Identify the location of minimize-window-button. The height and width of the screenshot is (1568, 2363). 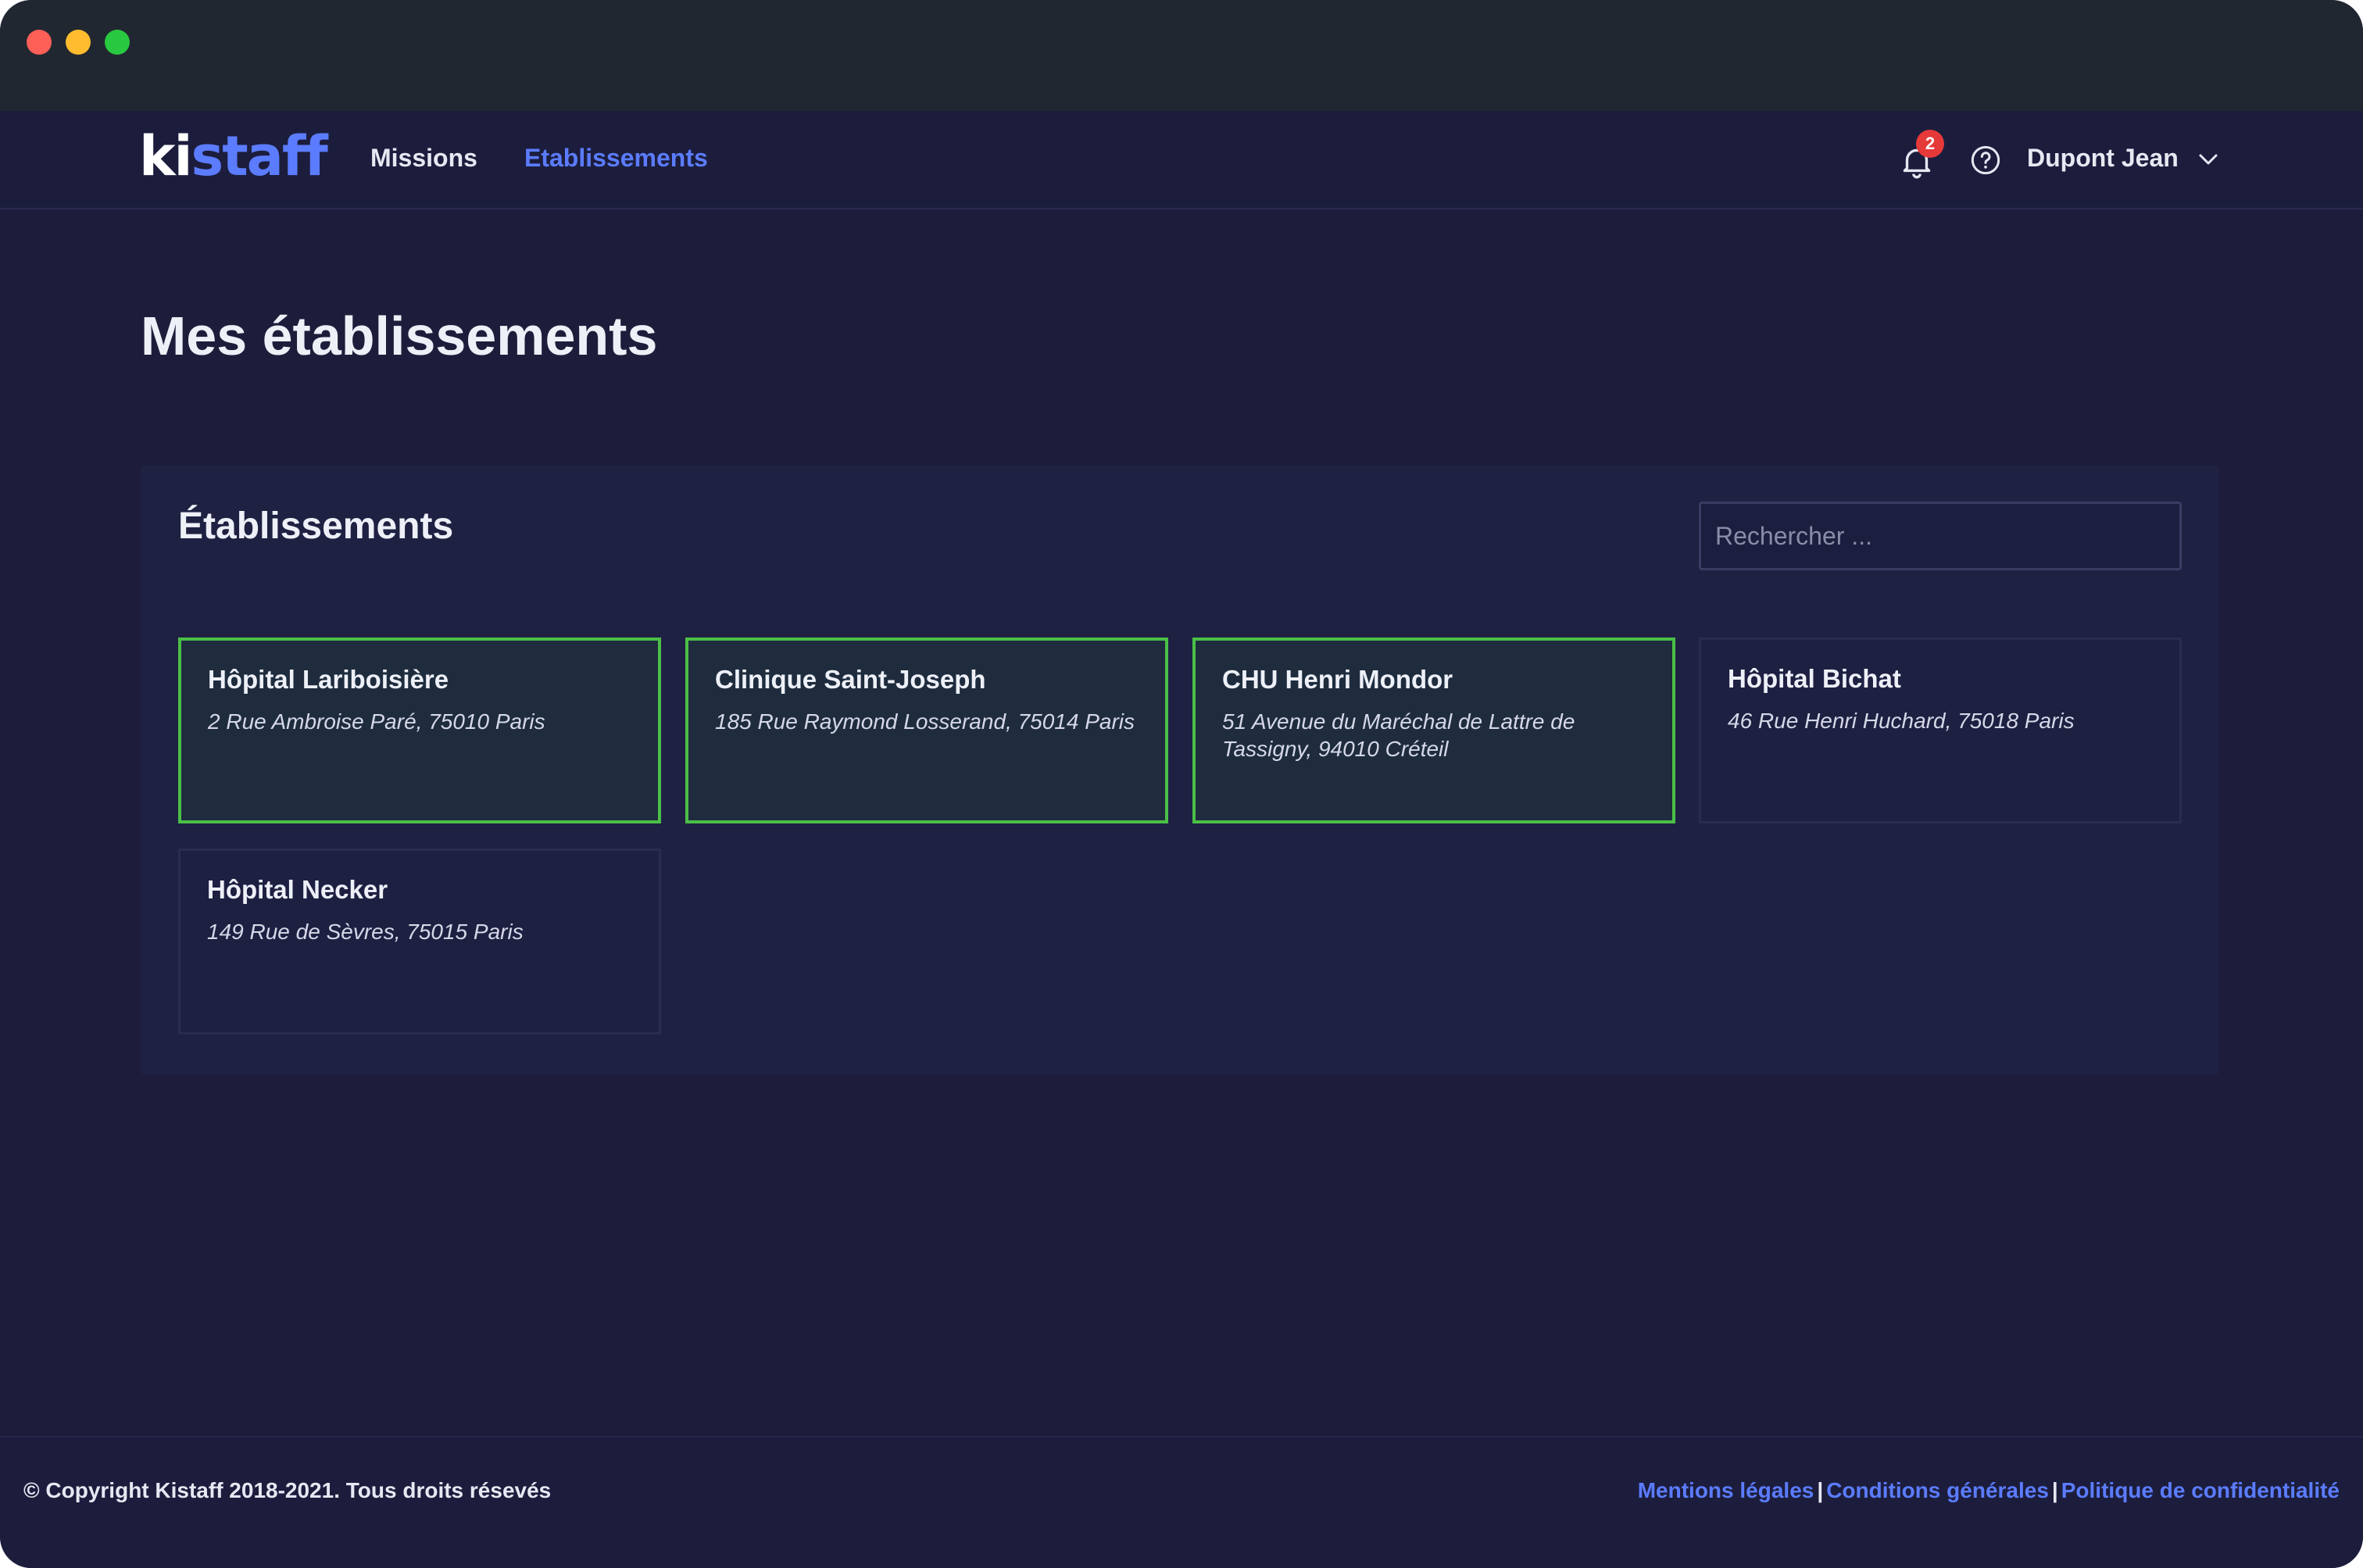
(78, 42).